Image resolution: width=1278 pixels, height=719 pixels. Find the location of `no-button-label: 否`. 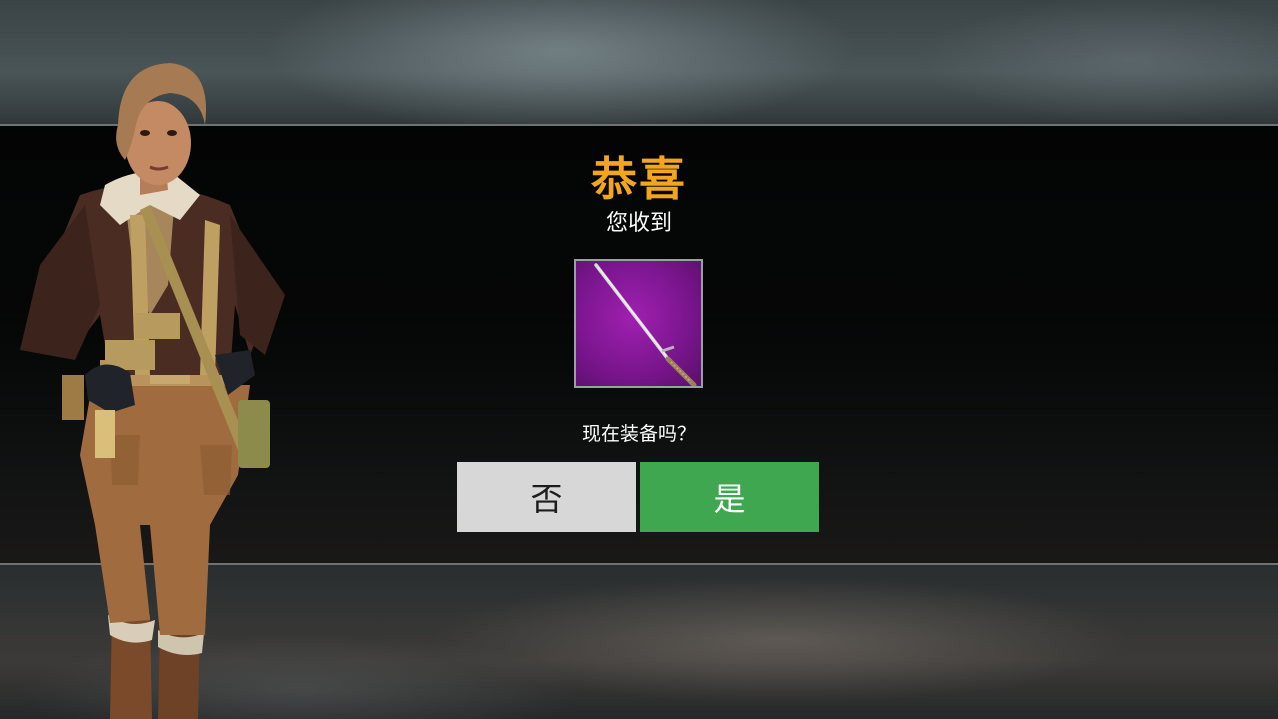

no-button-label: 否 is located at coordinates (546, 499).